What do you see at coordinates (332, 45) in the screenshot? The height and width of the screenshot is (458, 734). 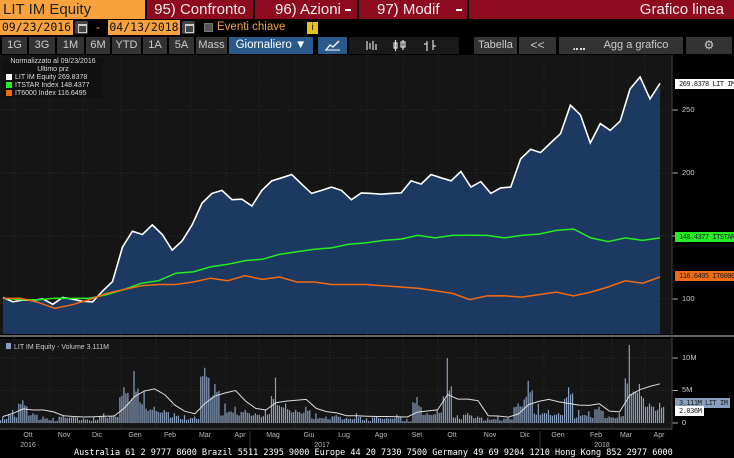 I see `line-chart-icon` at bounding box center [332, 45].